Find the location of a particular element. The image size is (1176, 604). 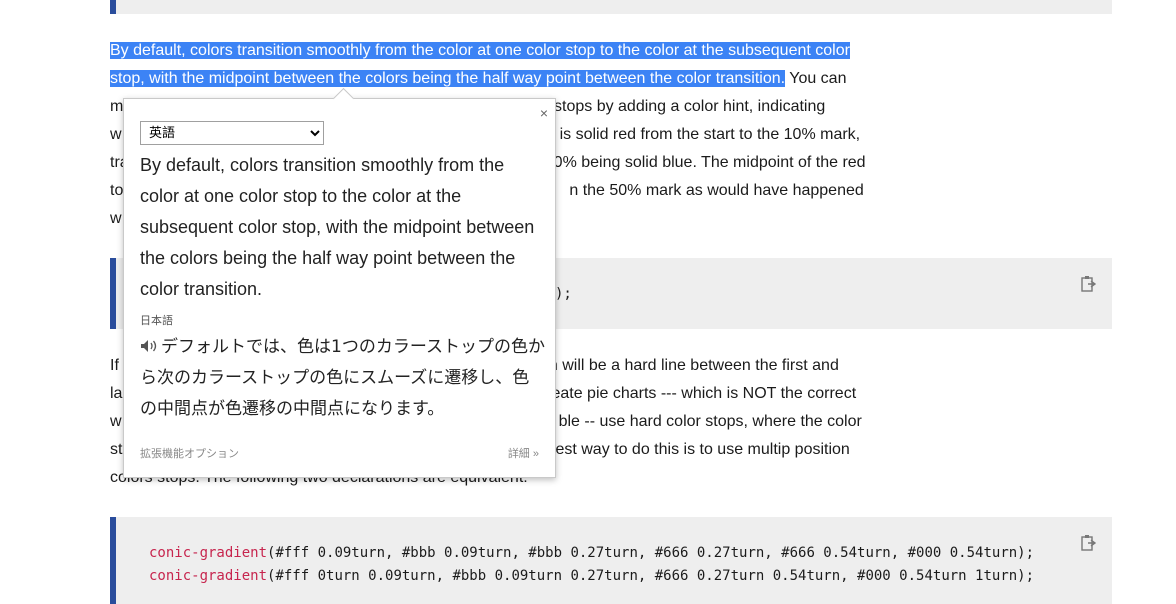

target-language-label: 日本語 is located at coordinates (156, 321).